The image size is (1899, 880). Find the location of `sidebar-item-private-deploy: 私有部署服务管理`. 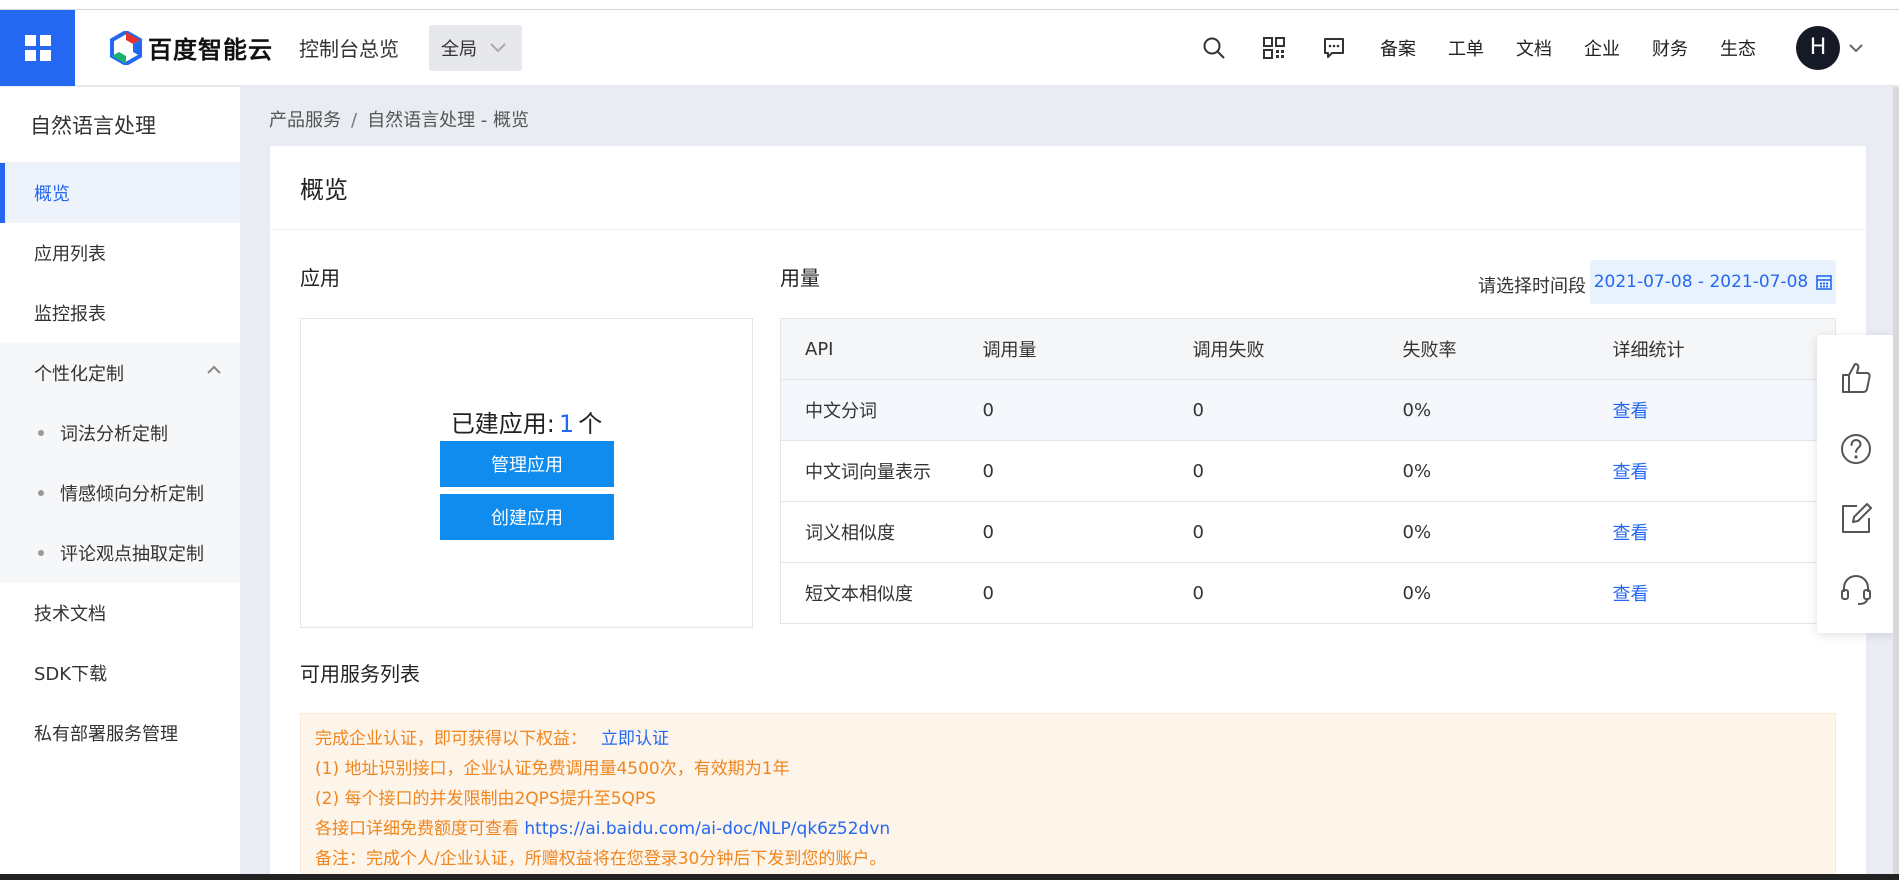

sidebar-item-private-deploy: 私有部署服务管理 is located at coordinates (120, 733).